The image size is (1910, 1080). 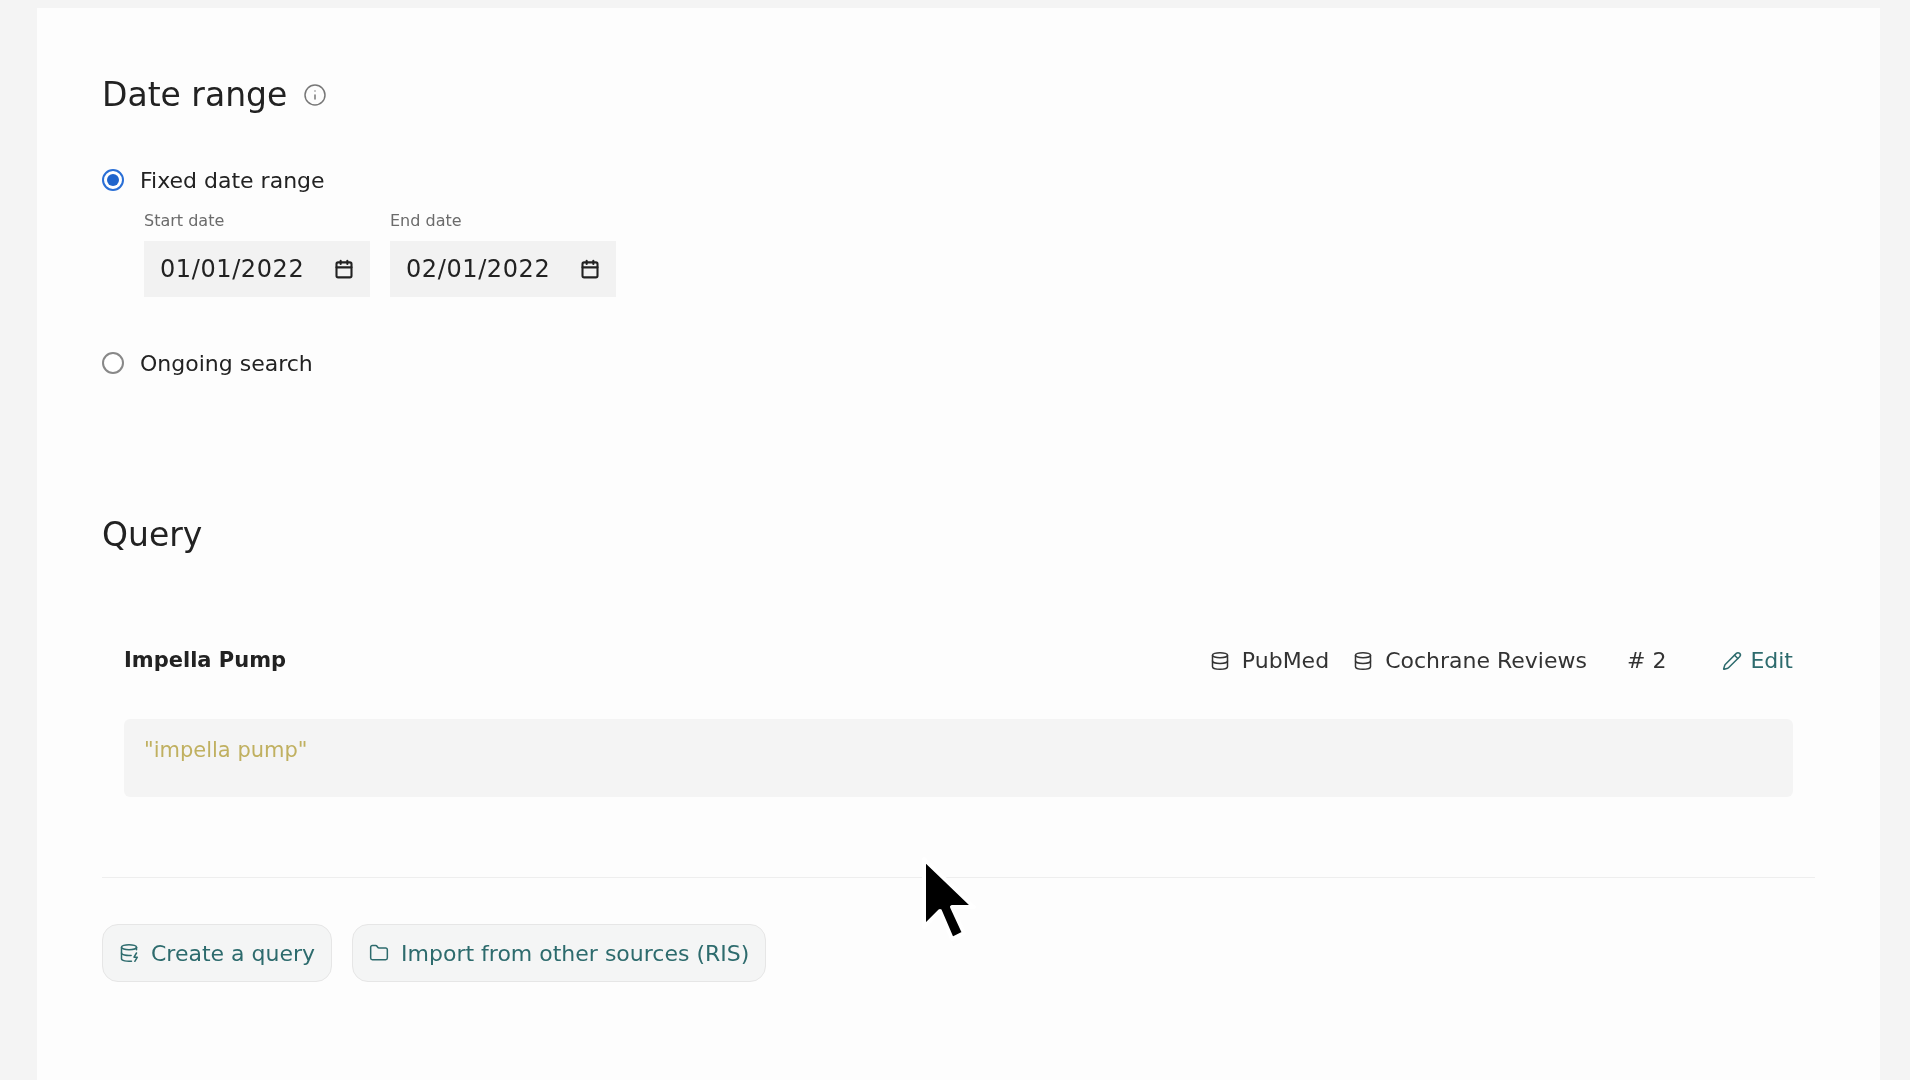 What do you see at coordinates (257, 268) in the screenshot?
I see `date-field: 01/01/2022` at bounding box center [257, 268].